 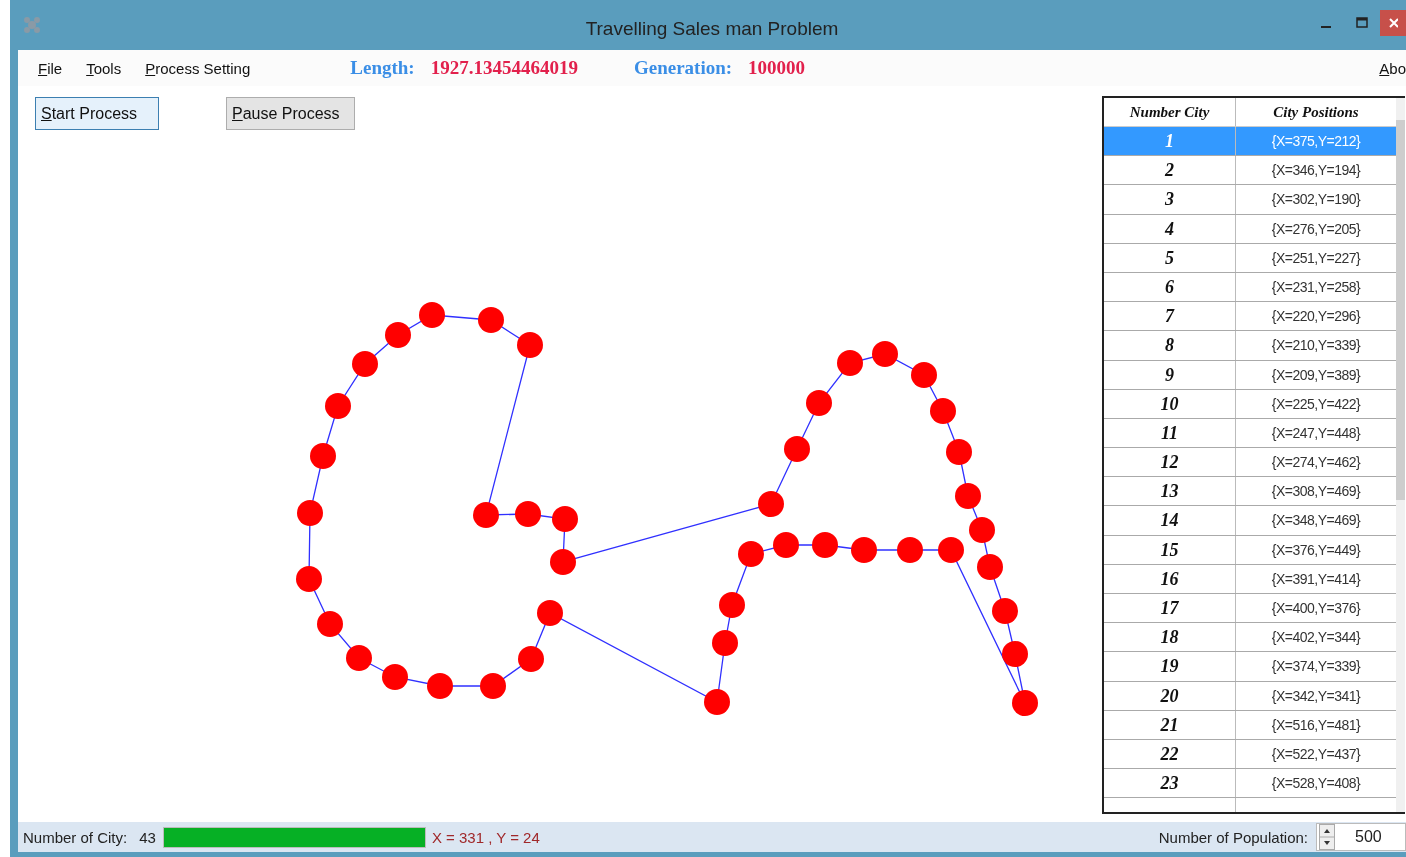 I want to click on table-cell: 18, so click(x=1170, y=637).